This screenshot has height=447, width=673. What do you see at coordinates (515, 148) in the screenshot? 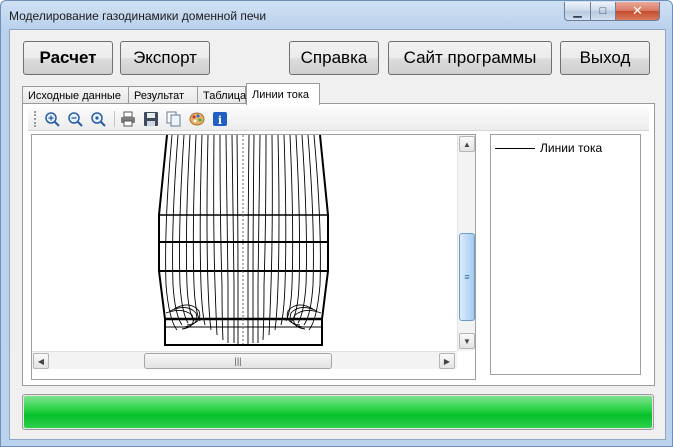
I see `legend-swatch` at bounding box center [515, 148].